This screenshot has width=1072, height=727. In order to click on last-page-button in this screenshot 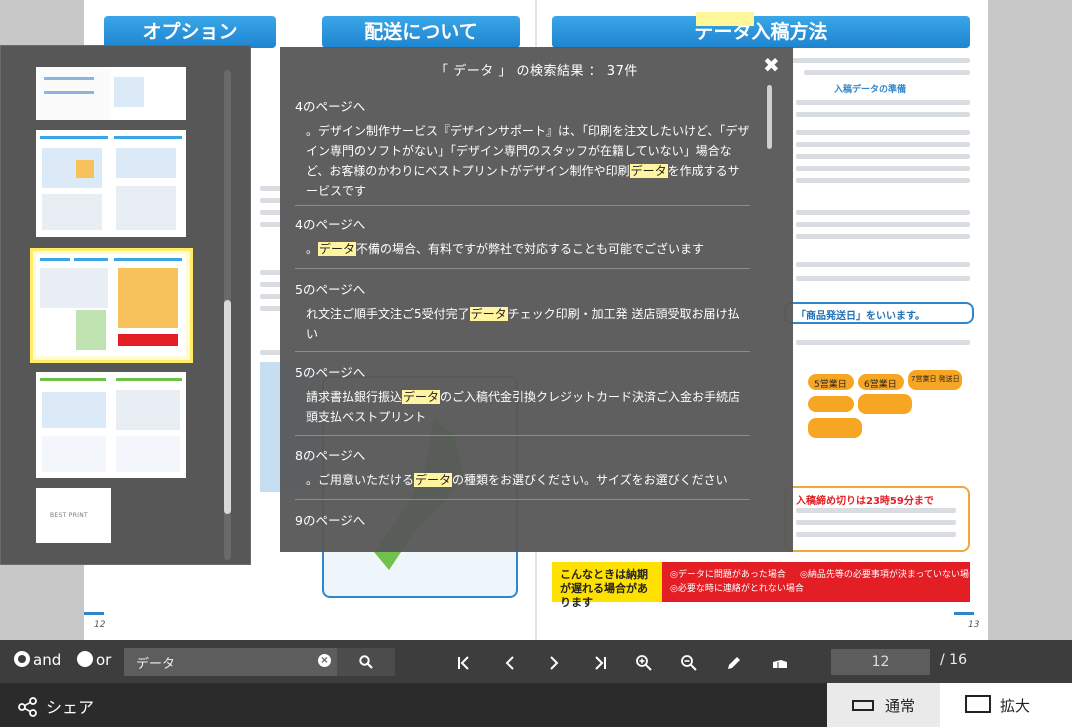, I will do `click(600, 663)`.